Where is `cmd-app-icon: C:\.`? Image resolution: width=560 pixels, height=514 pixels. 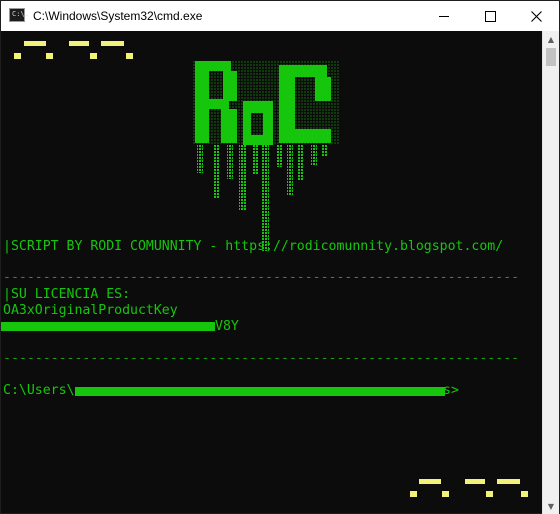 cmd-app-icon: C:\. is located at coordinates (19, 15).